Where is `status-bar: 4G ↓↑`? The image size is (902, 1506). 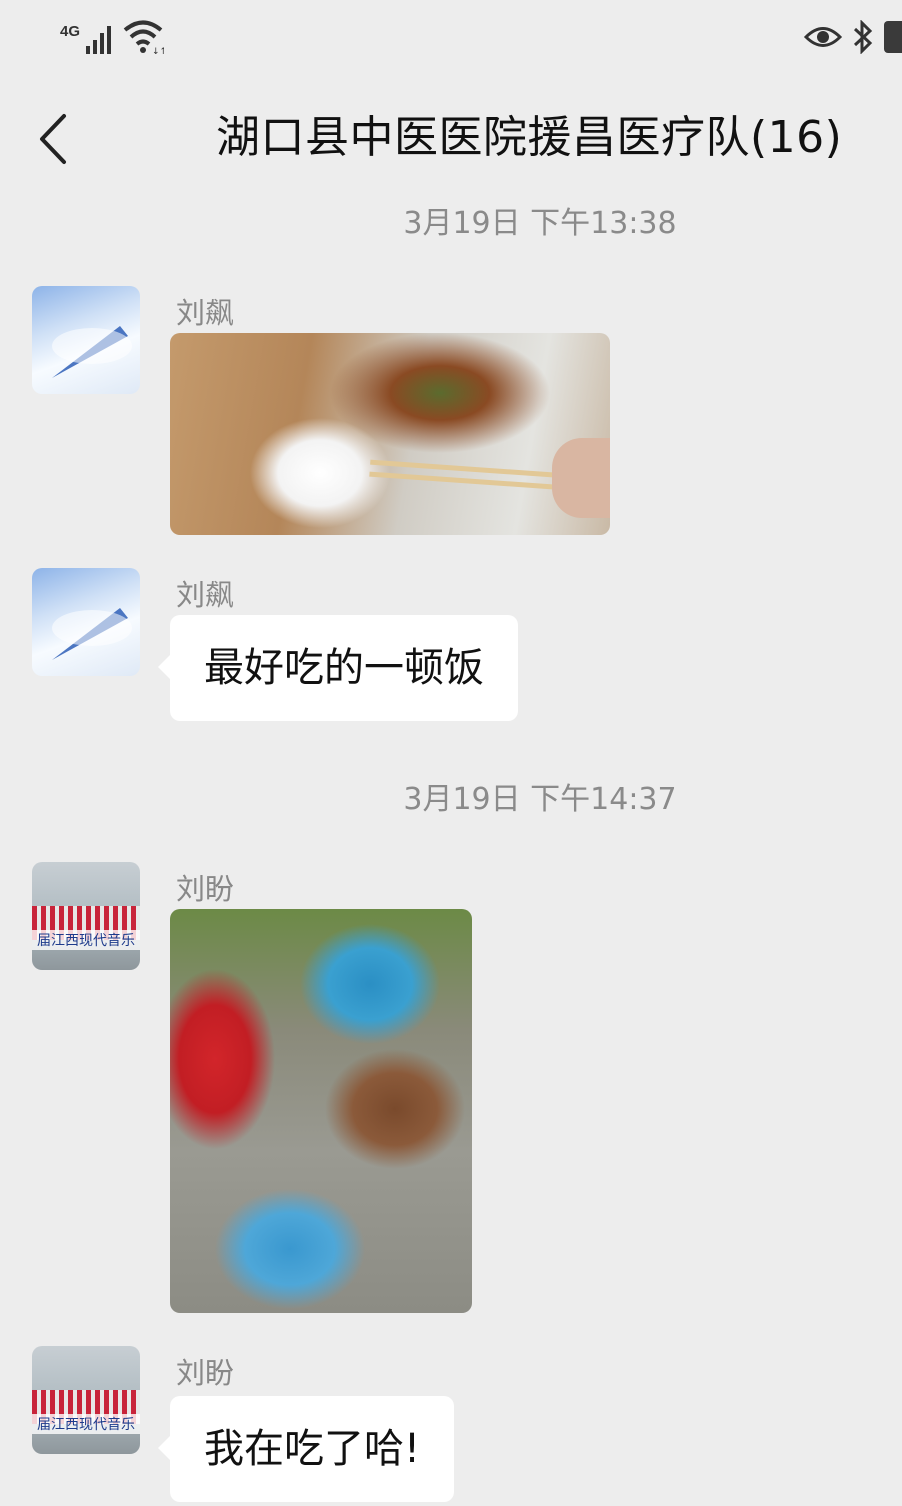 status-bar: 4G ↓↑ is located at coordinates (451, 40).